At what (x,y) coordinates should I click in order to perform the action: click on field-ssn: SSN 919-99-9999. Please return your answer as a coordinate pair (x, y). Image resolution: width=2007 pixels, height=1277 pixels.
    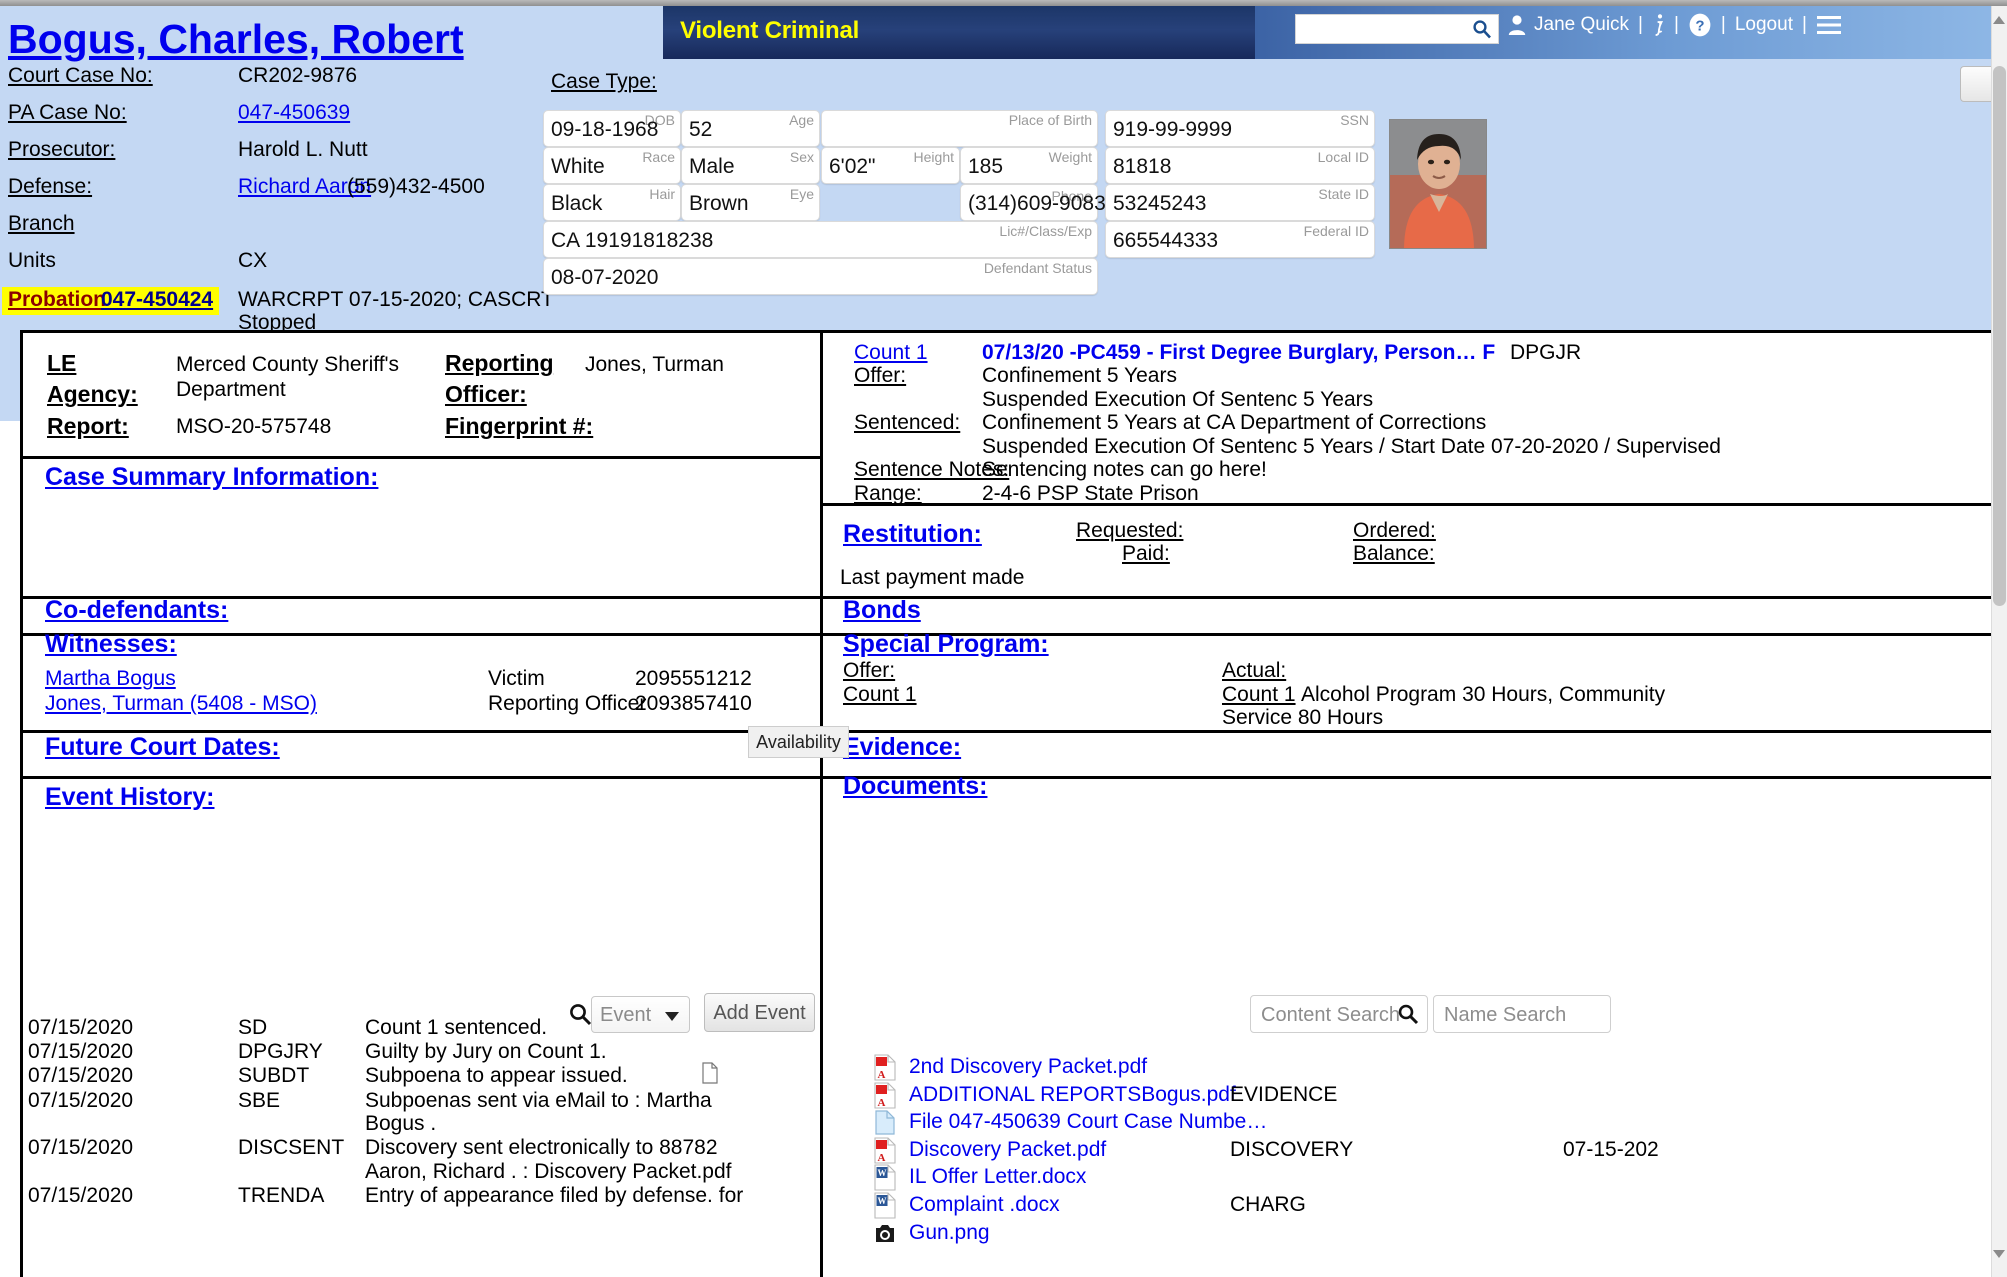
    Looking at the image, I should click on (1240, 128).